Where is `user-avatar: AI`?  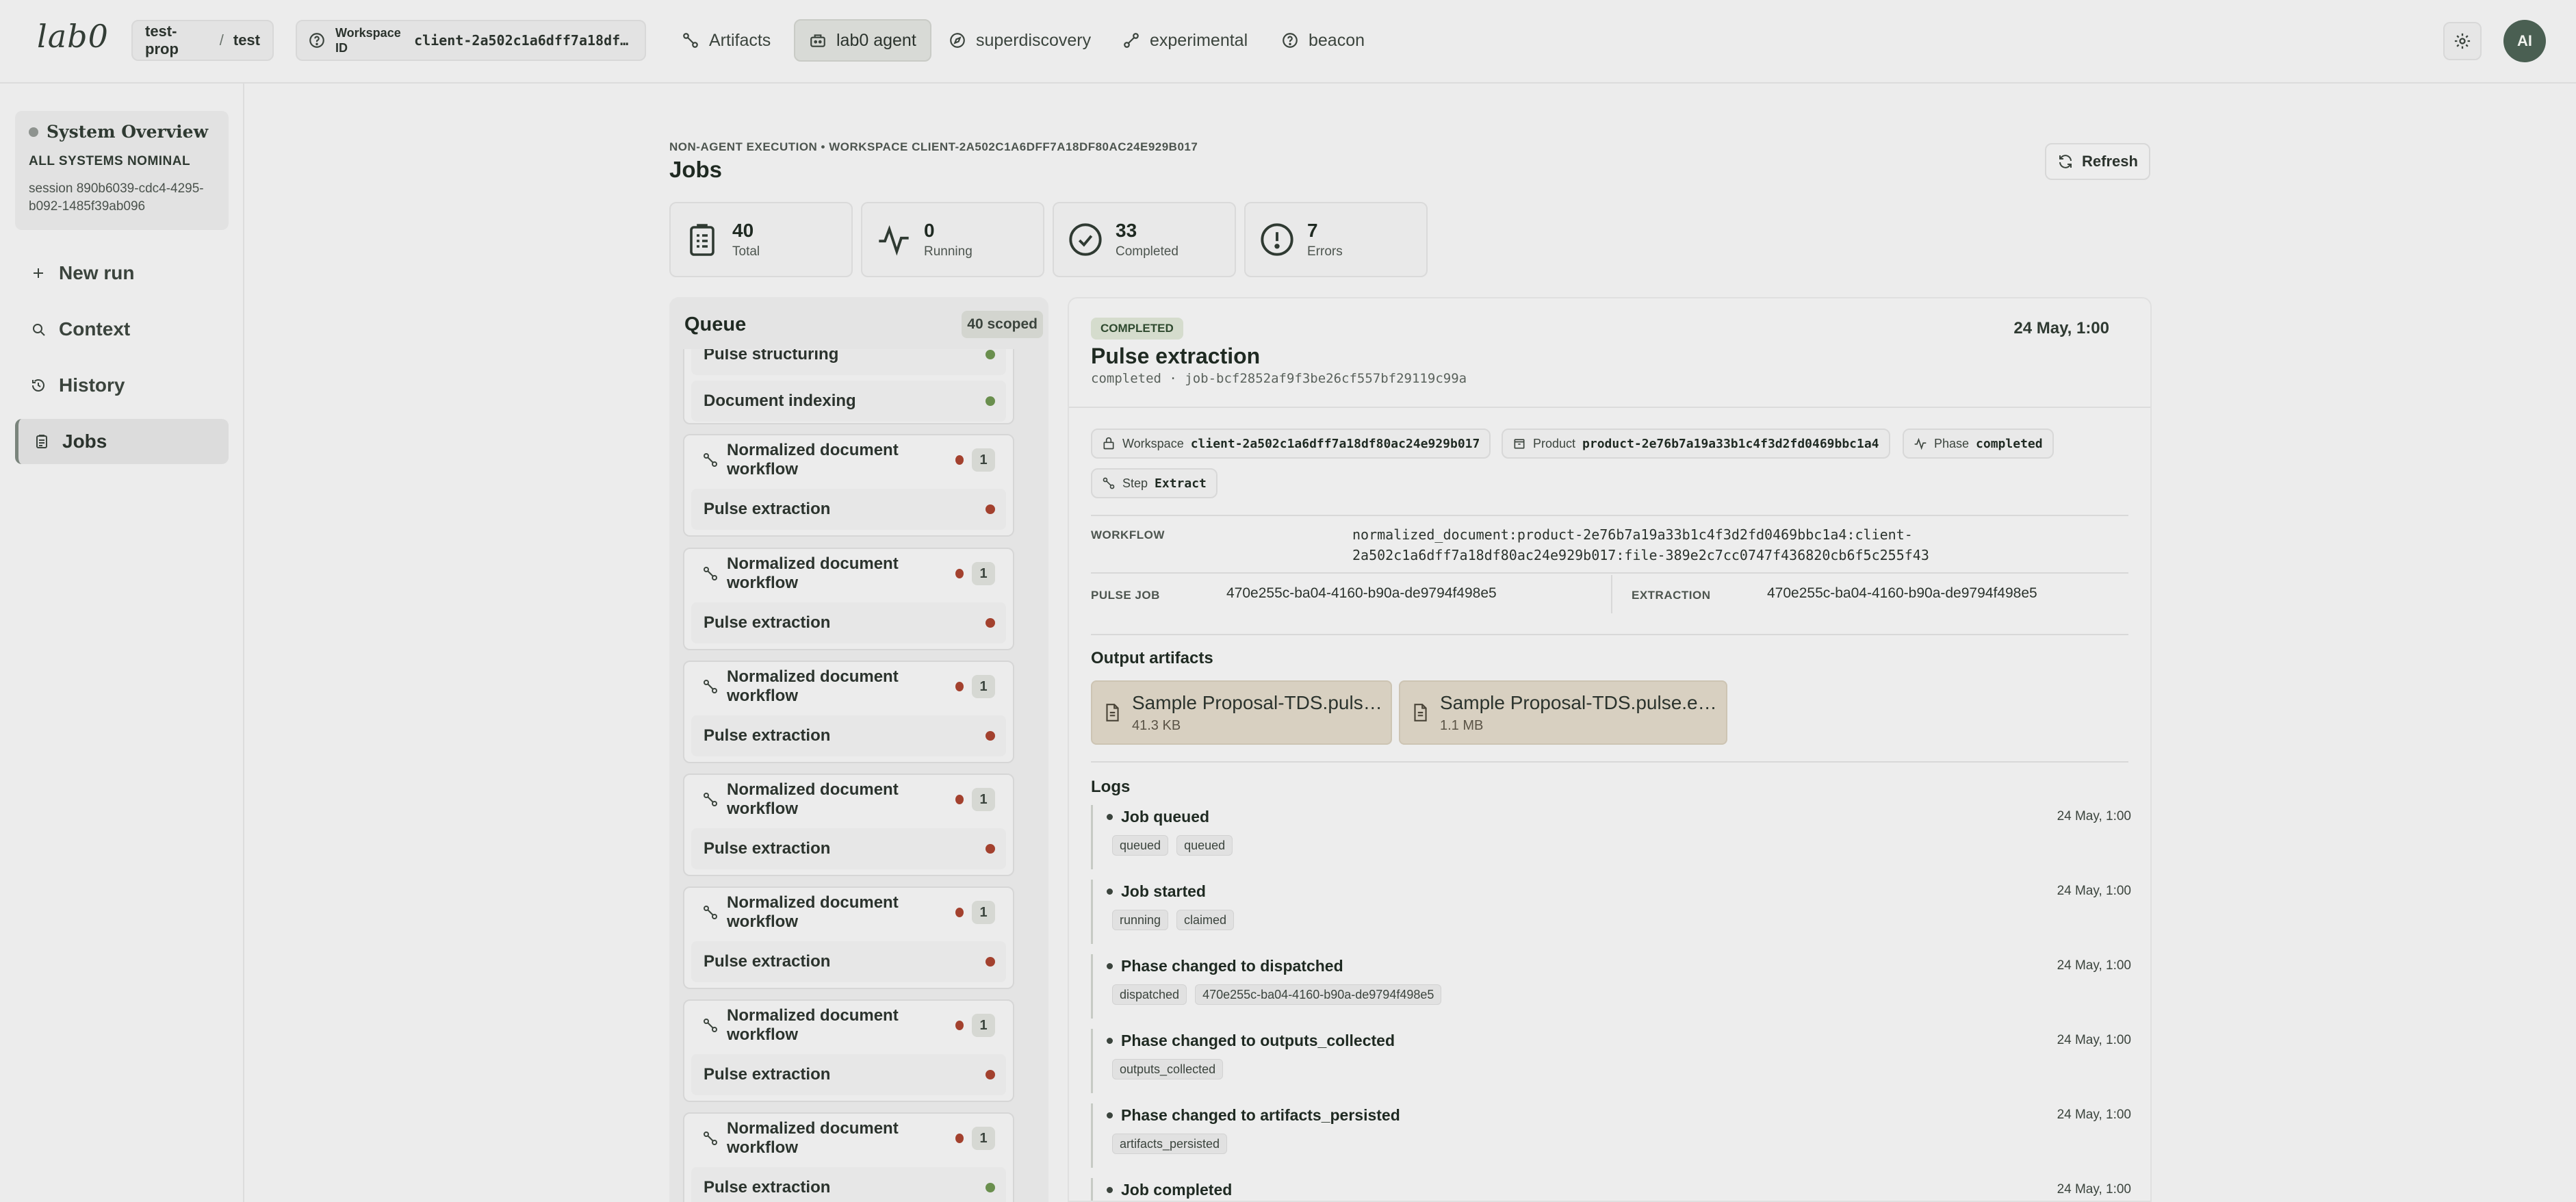
user-avatar: AI is located at coordinates (2524, 41).